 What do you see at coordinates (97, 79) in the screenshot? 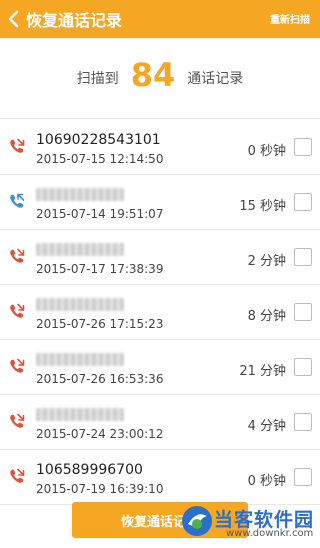
I see `summary-prefix: 扫描到` at bounding box center [97, 79].